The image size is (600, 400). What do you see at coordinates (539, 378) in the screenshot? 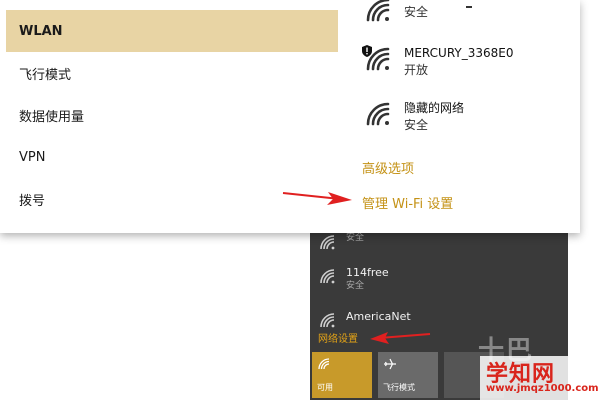
I see `site-watermark: 学知网 www.jmqz1000.com` at bounding box center [539, 378].